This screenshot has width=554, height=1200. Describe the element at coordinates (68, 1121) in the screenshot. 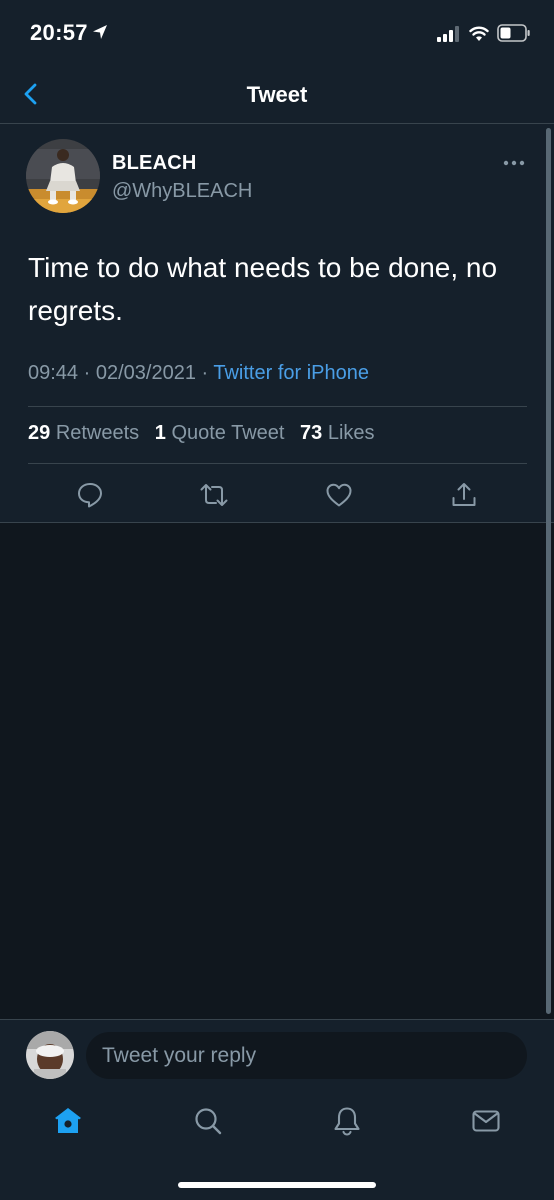

I see `home-icon` at that location.